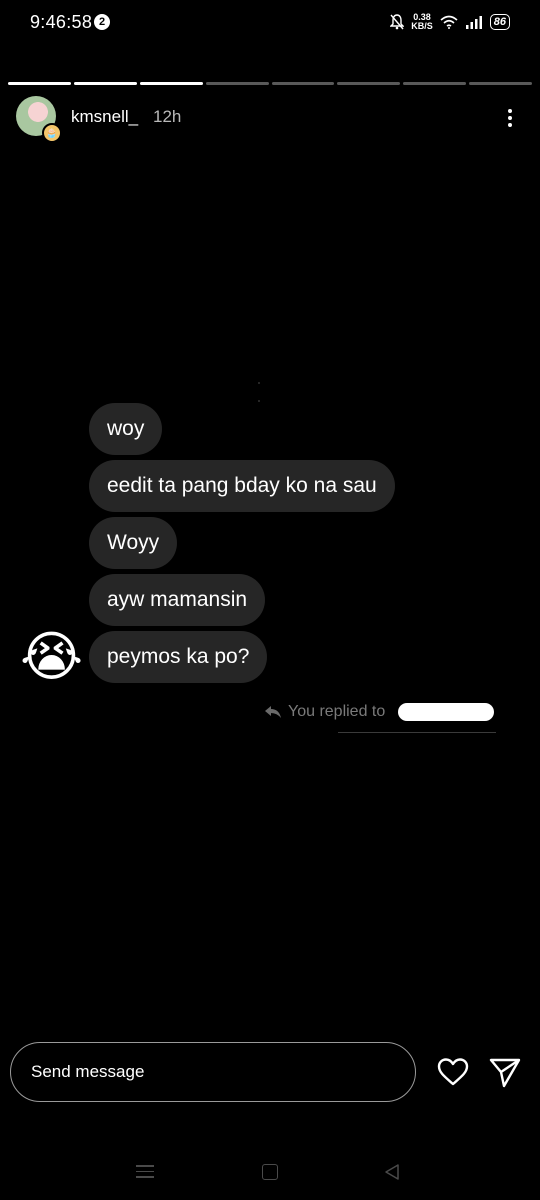  What do you see at coordinates (392, 1172) in the screenshot?
I see `back-icon` at bounding box center [392, 1172].